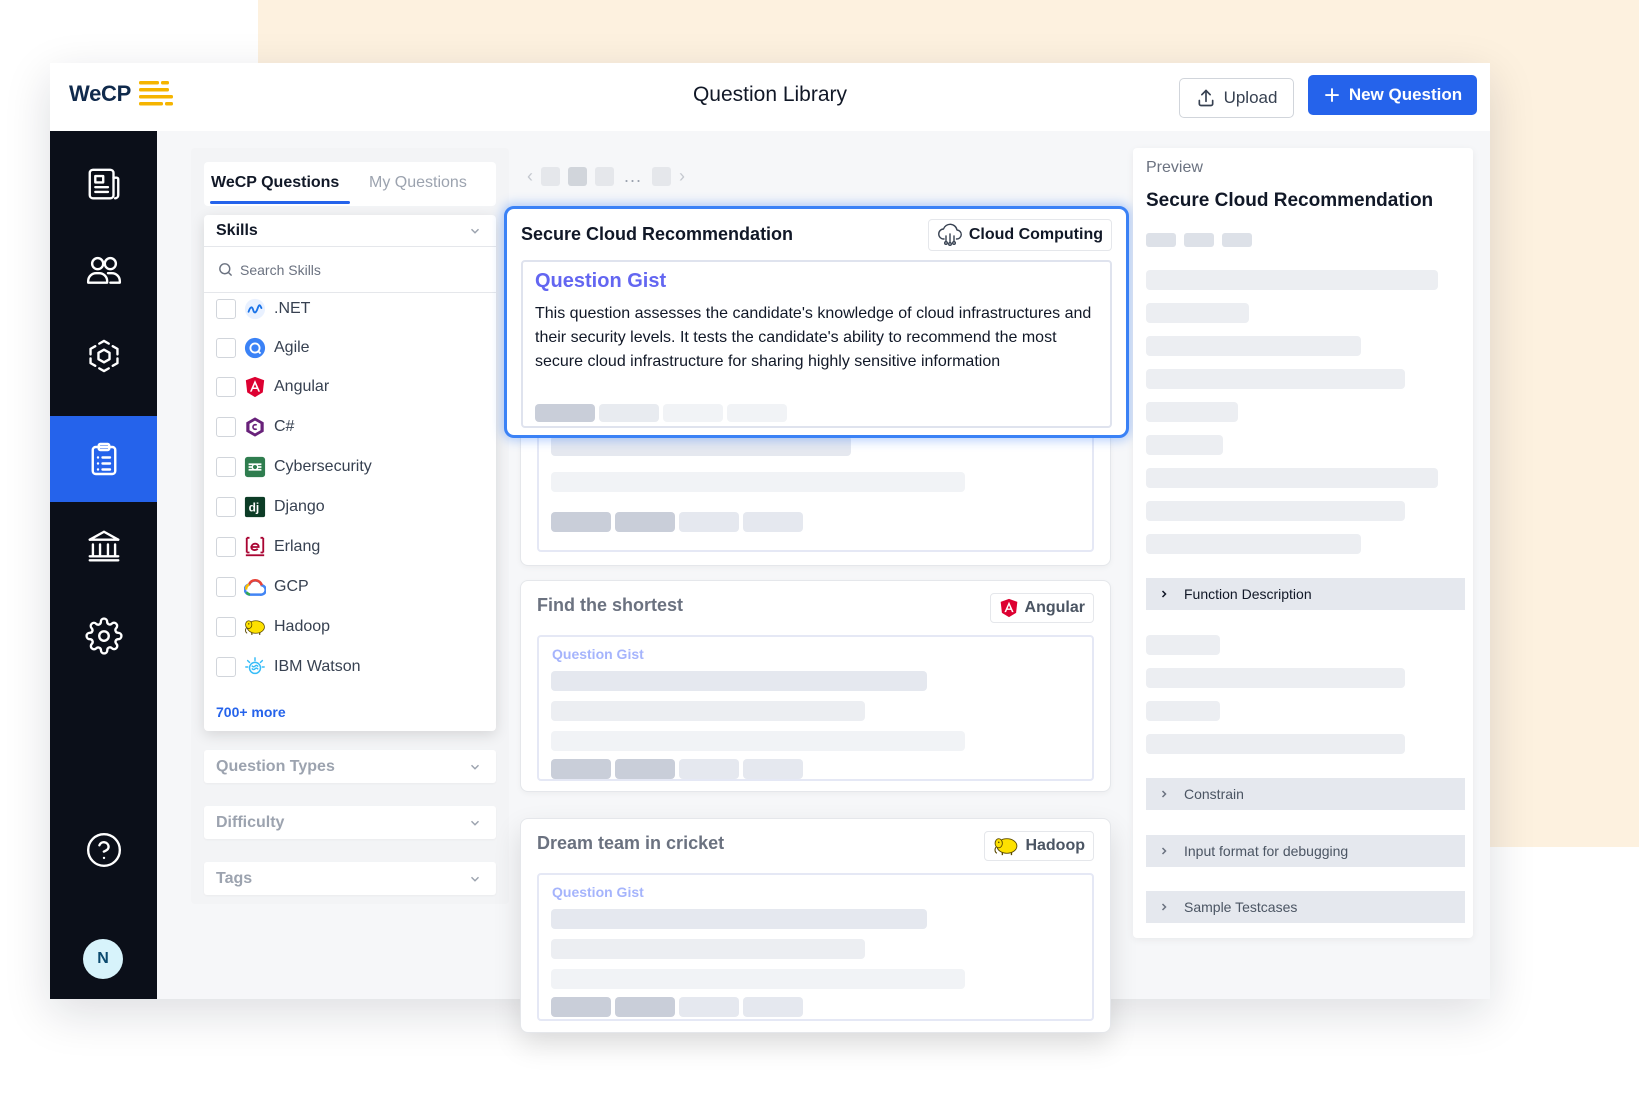 This screenshot has width=1639, height=1117. I want to click on sidebar-item-integrations, so click(103, 356).